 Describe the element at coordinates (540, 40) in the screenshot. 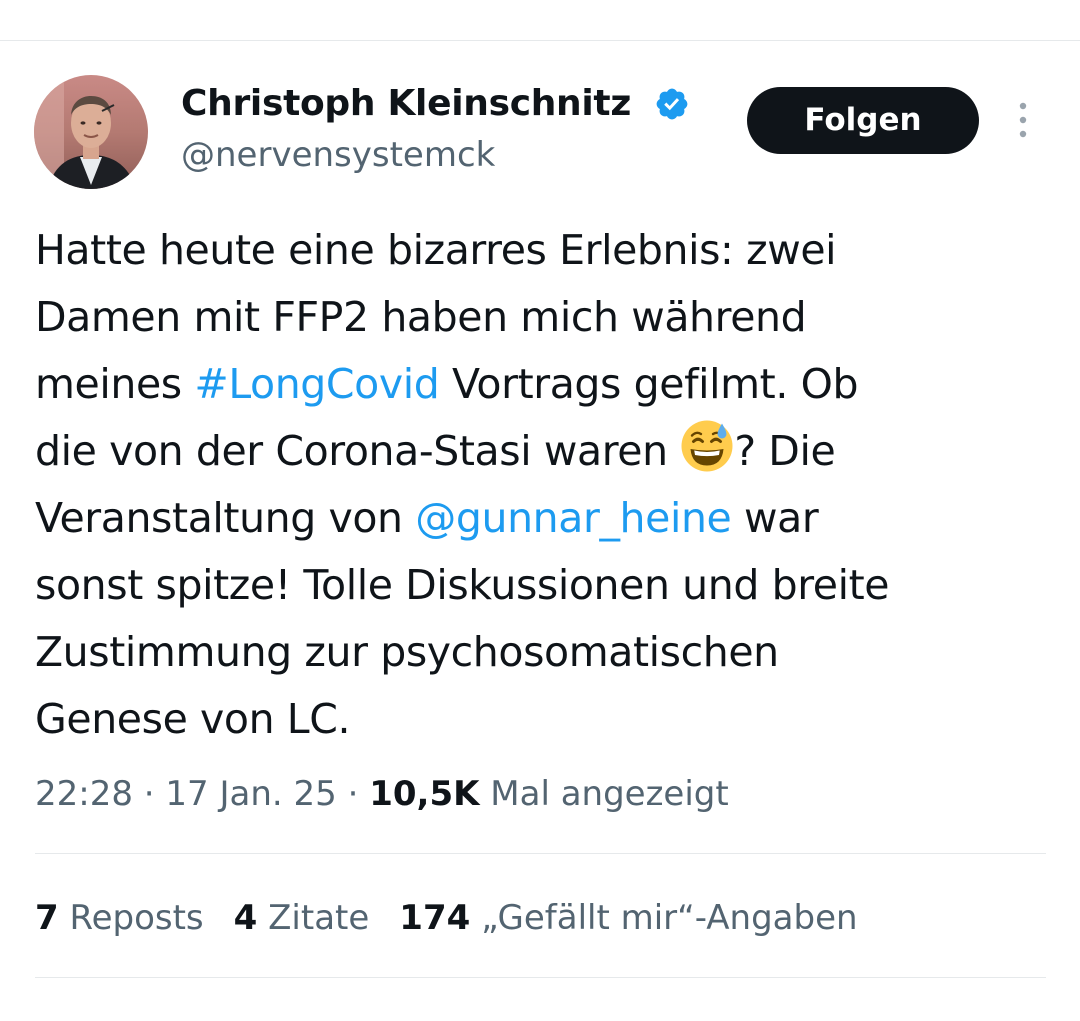

I see `top-divider` at that location.